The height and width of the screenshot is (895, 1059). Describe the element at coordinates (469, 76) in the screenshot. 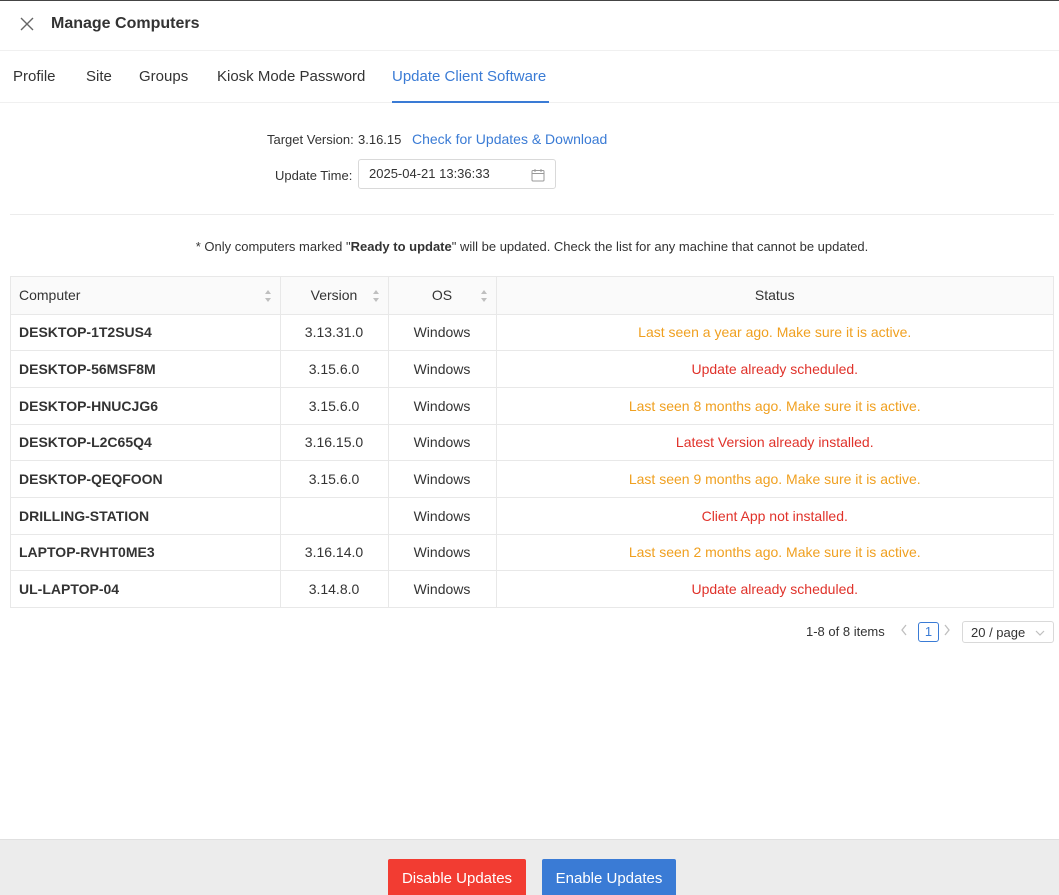

I see `tab-update-client-software: Update Client Software` at that location.